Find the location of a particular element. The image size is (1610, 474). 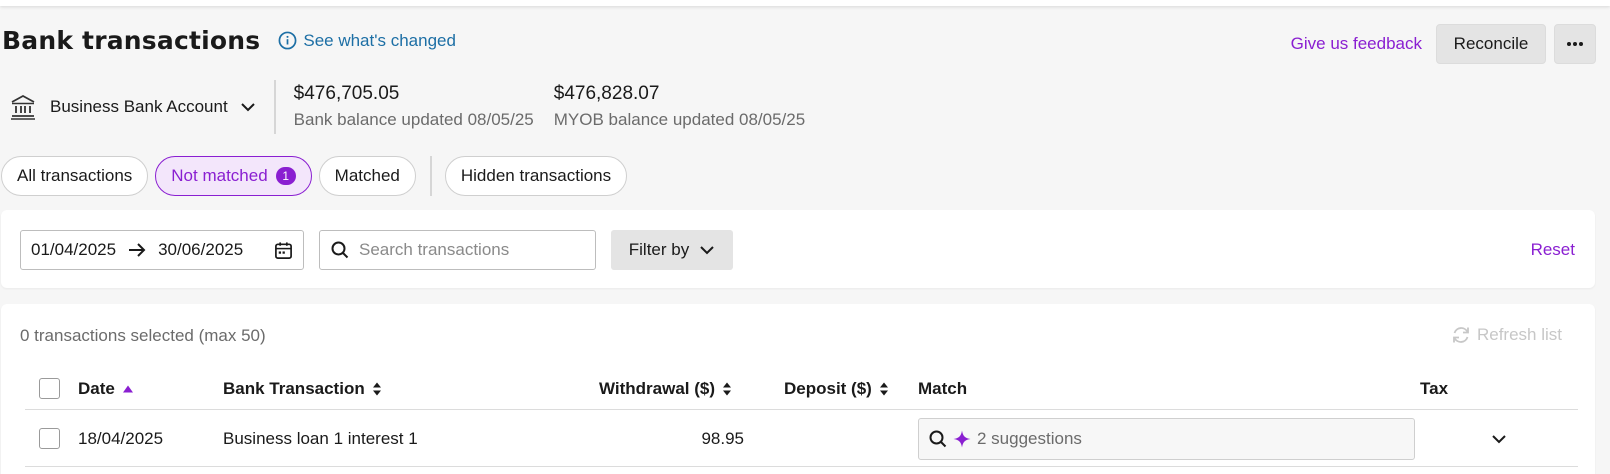

column-deposit: Deposit ($) is located at coordinates (836, 388).